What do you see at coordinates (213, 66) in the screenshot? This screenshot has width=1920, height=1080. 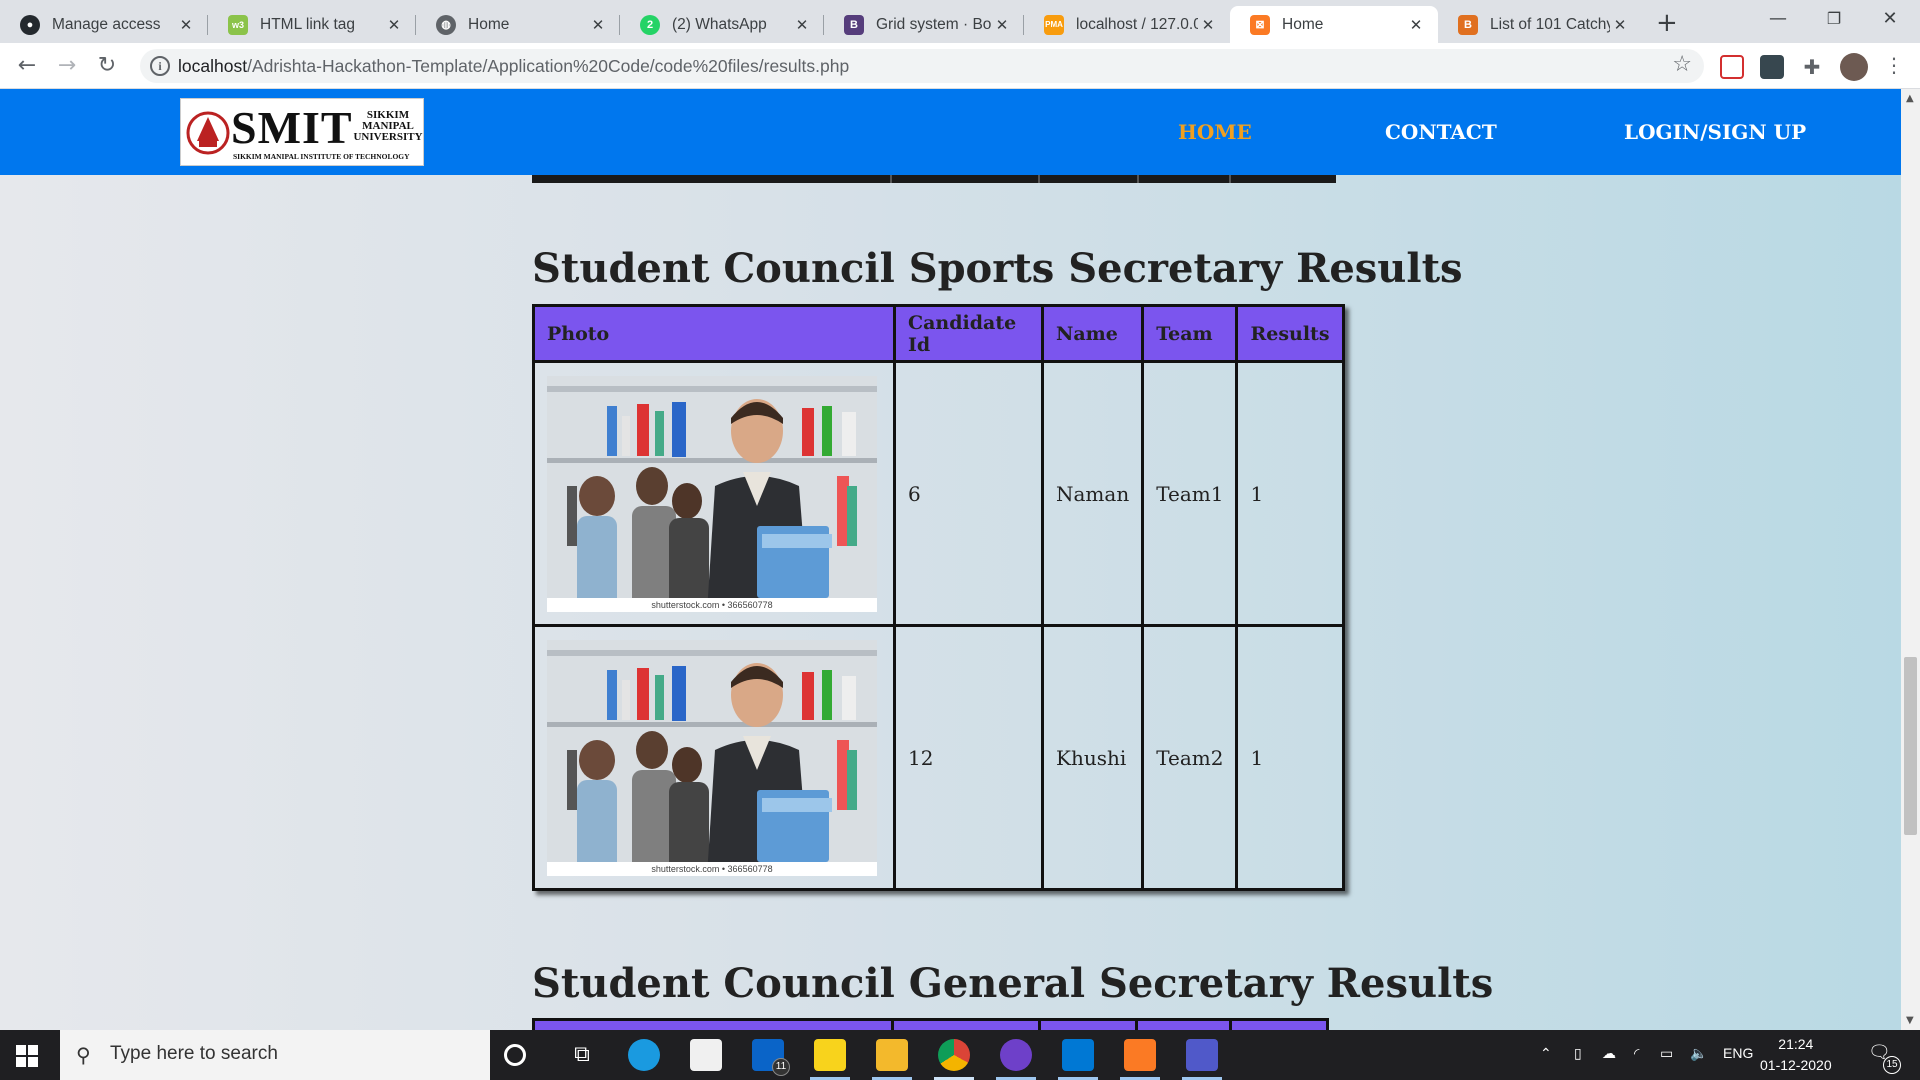 I see `url-host: localhost` at bounding box center [213, 66].